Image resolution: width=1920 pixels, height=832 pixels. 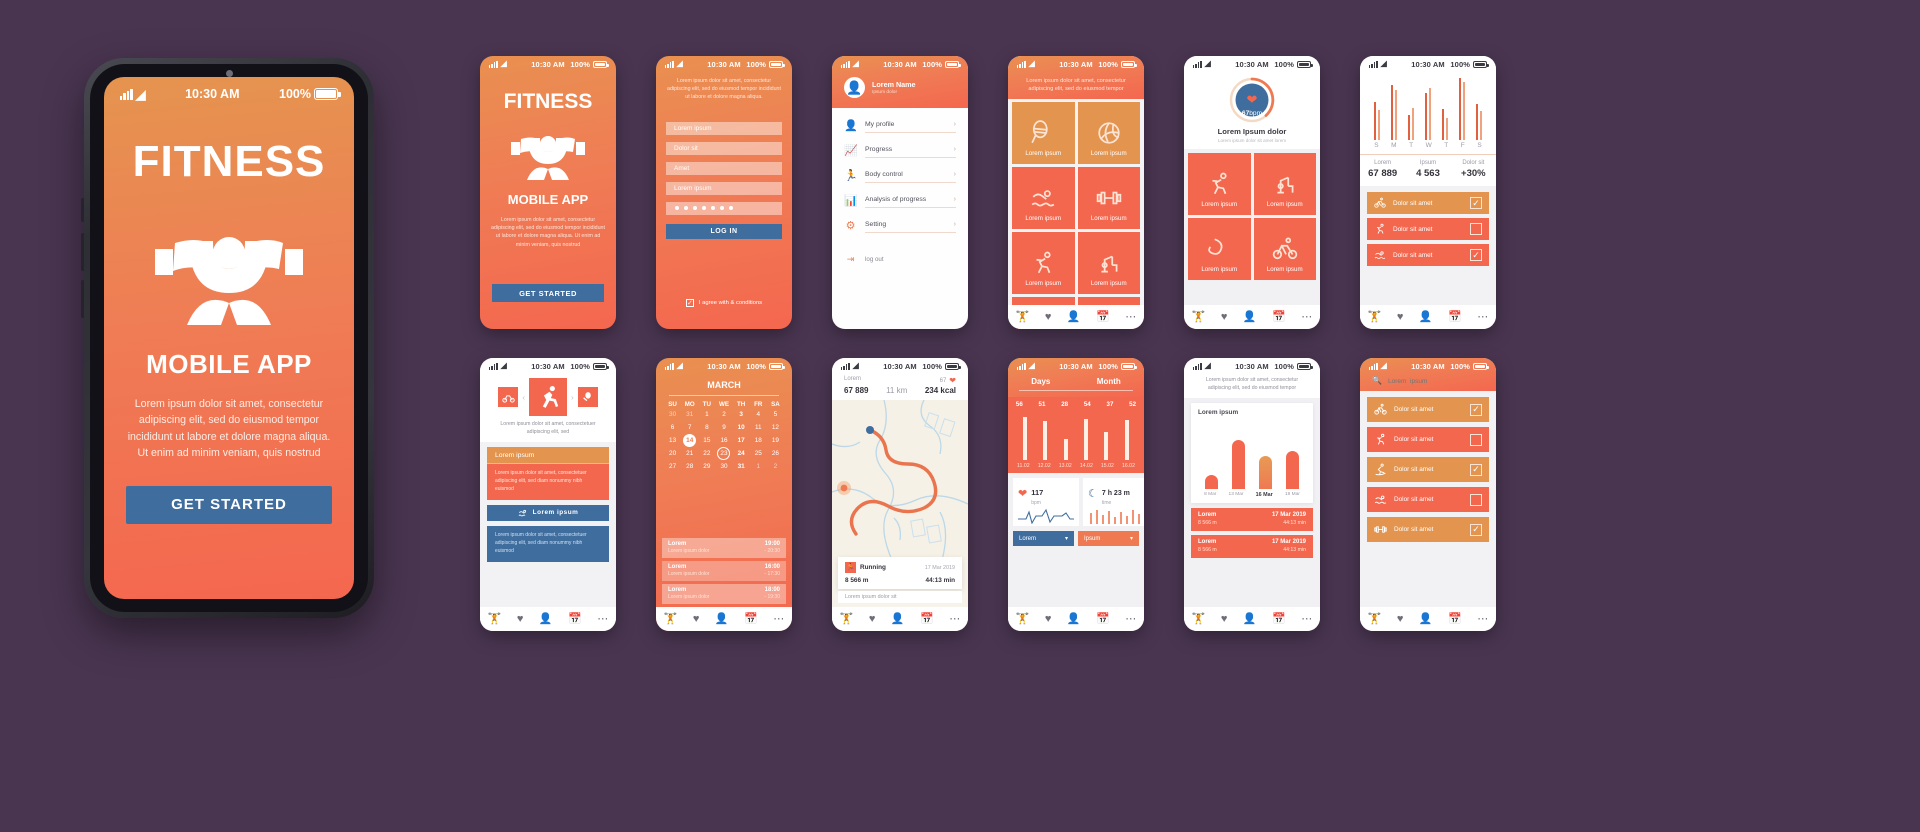 What do you see at coordinates (775, 453) in the screenshot?
I see `calendar-day: 26` at bounding box center [775, 453].